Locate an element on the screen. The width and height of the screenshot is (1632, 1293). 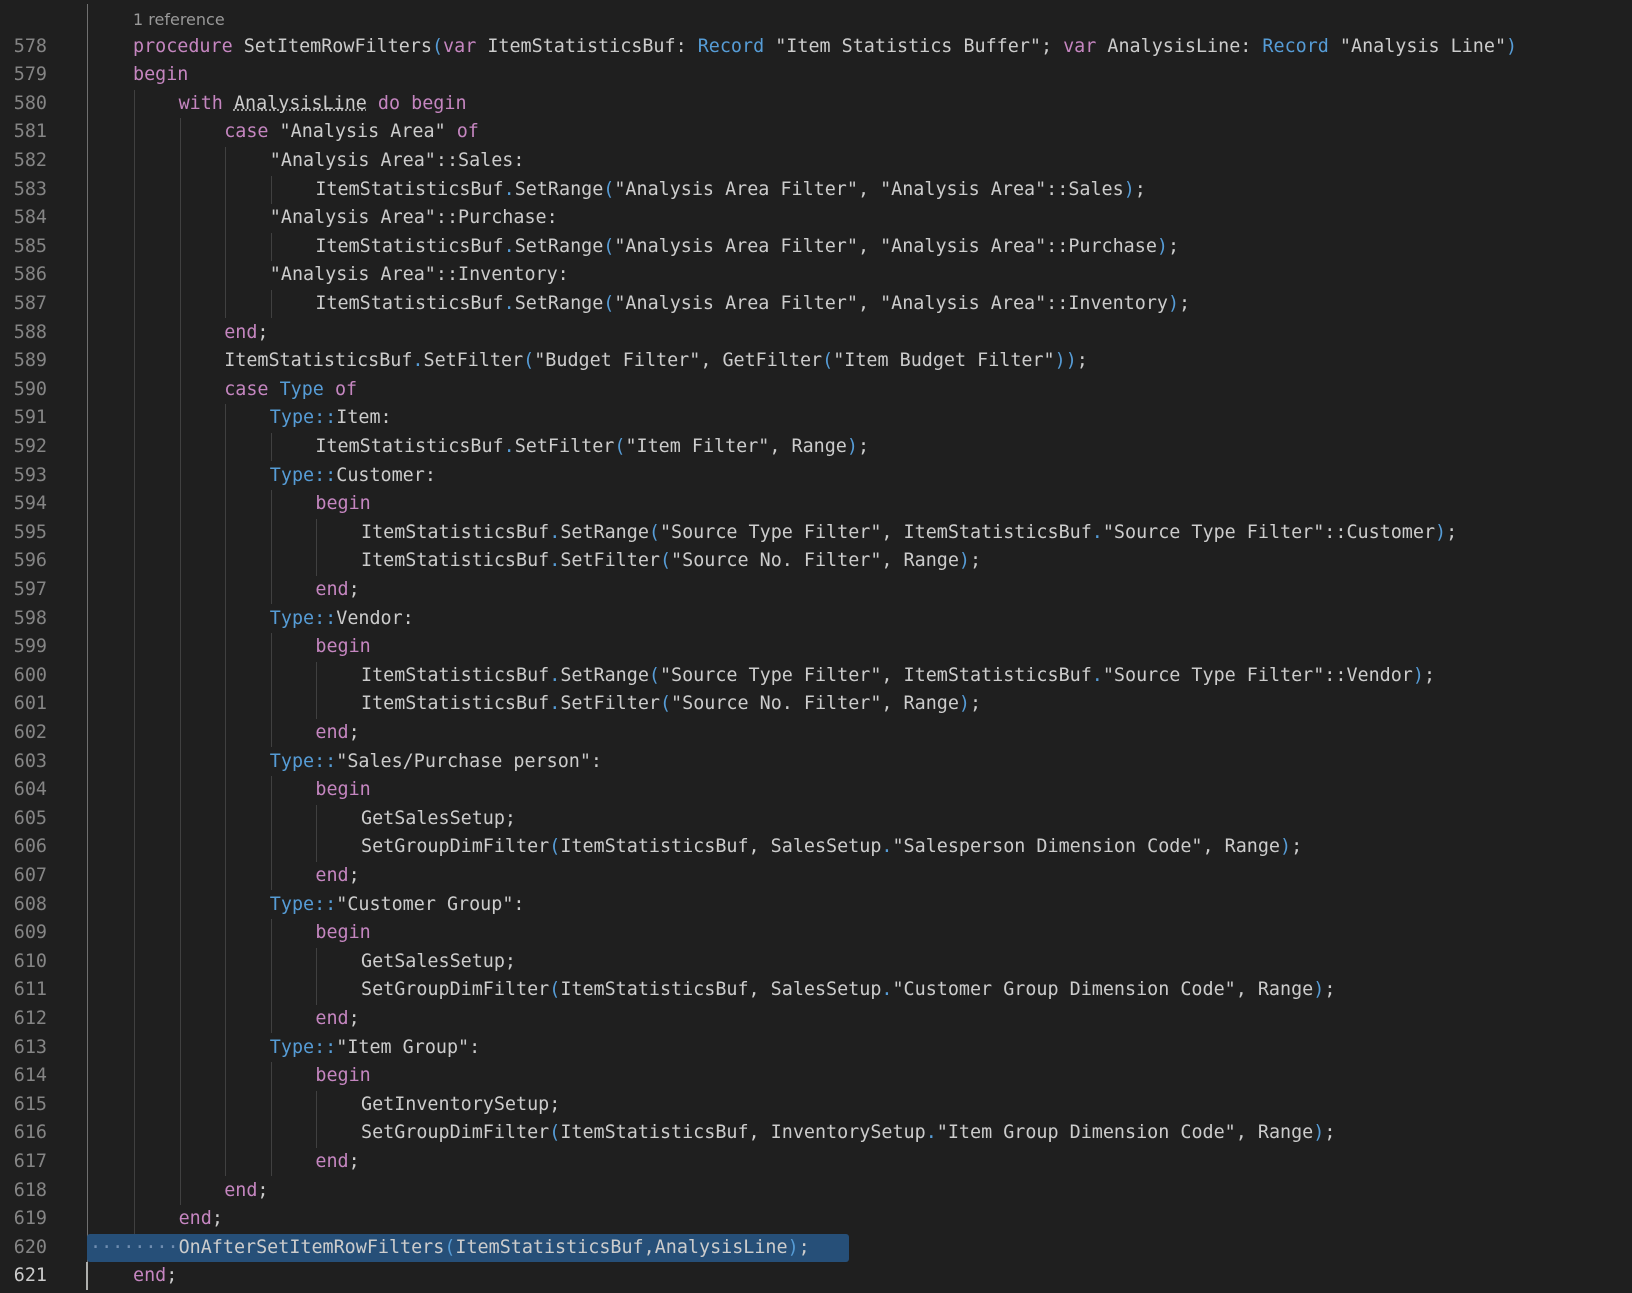
line-number: 586 is located at coordinates (30, 275).